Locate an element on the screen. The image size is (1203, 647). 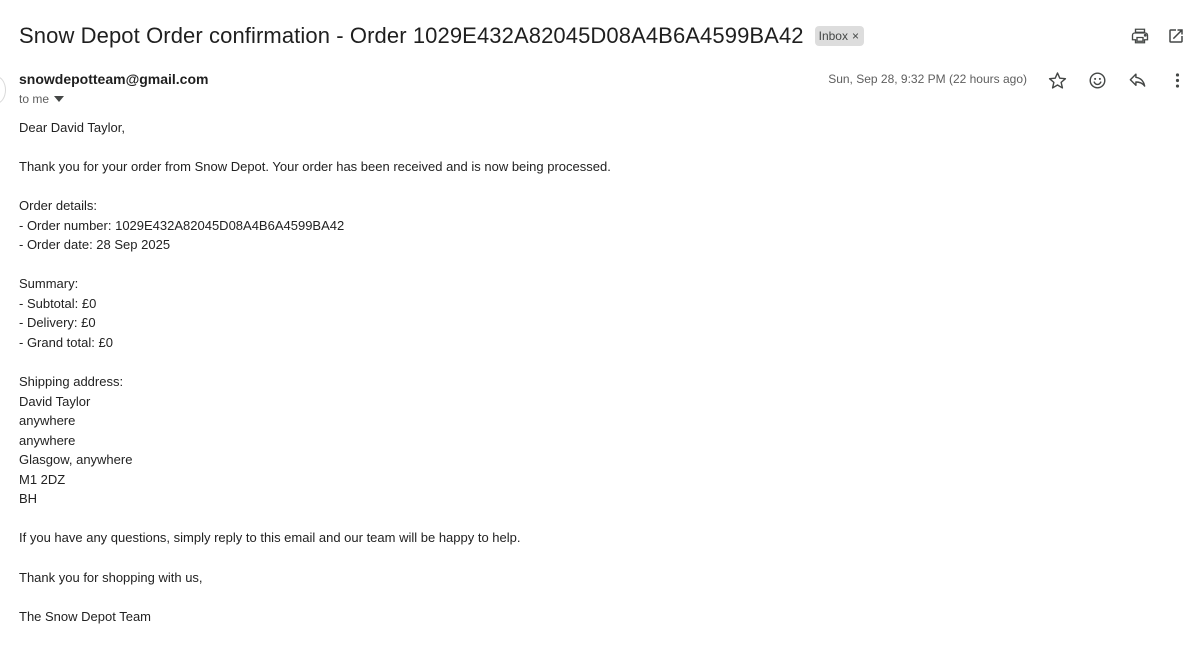
reply-icon is located at coordinates (1137, 80).